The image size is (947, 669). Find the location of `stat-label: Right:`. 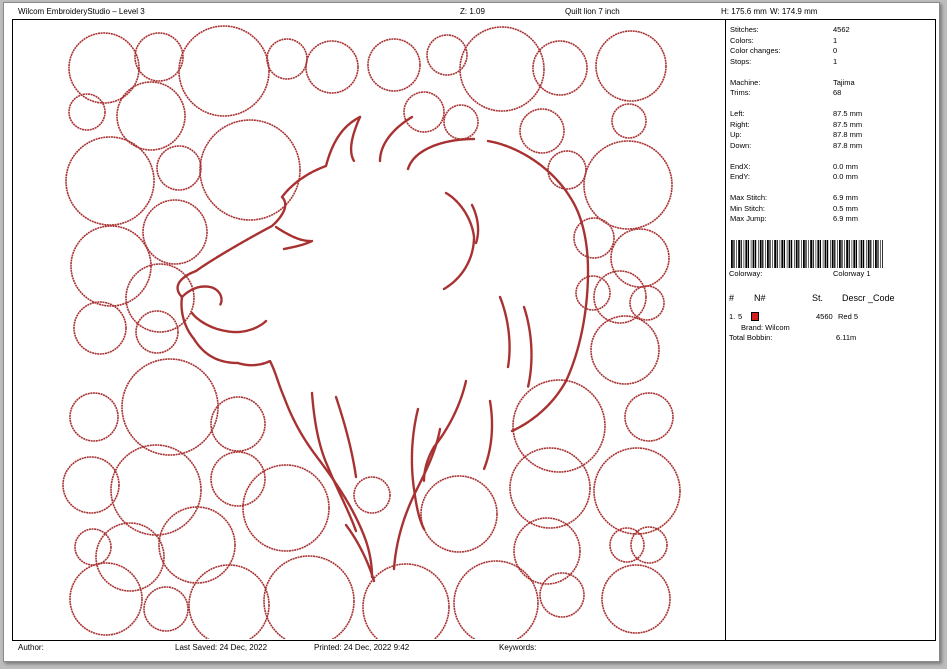

stat-label: Right: is located at coordinates (740, 124).